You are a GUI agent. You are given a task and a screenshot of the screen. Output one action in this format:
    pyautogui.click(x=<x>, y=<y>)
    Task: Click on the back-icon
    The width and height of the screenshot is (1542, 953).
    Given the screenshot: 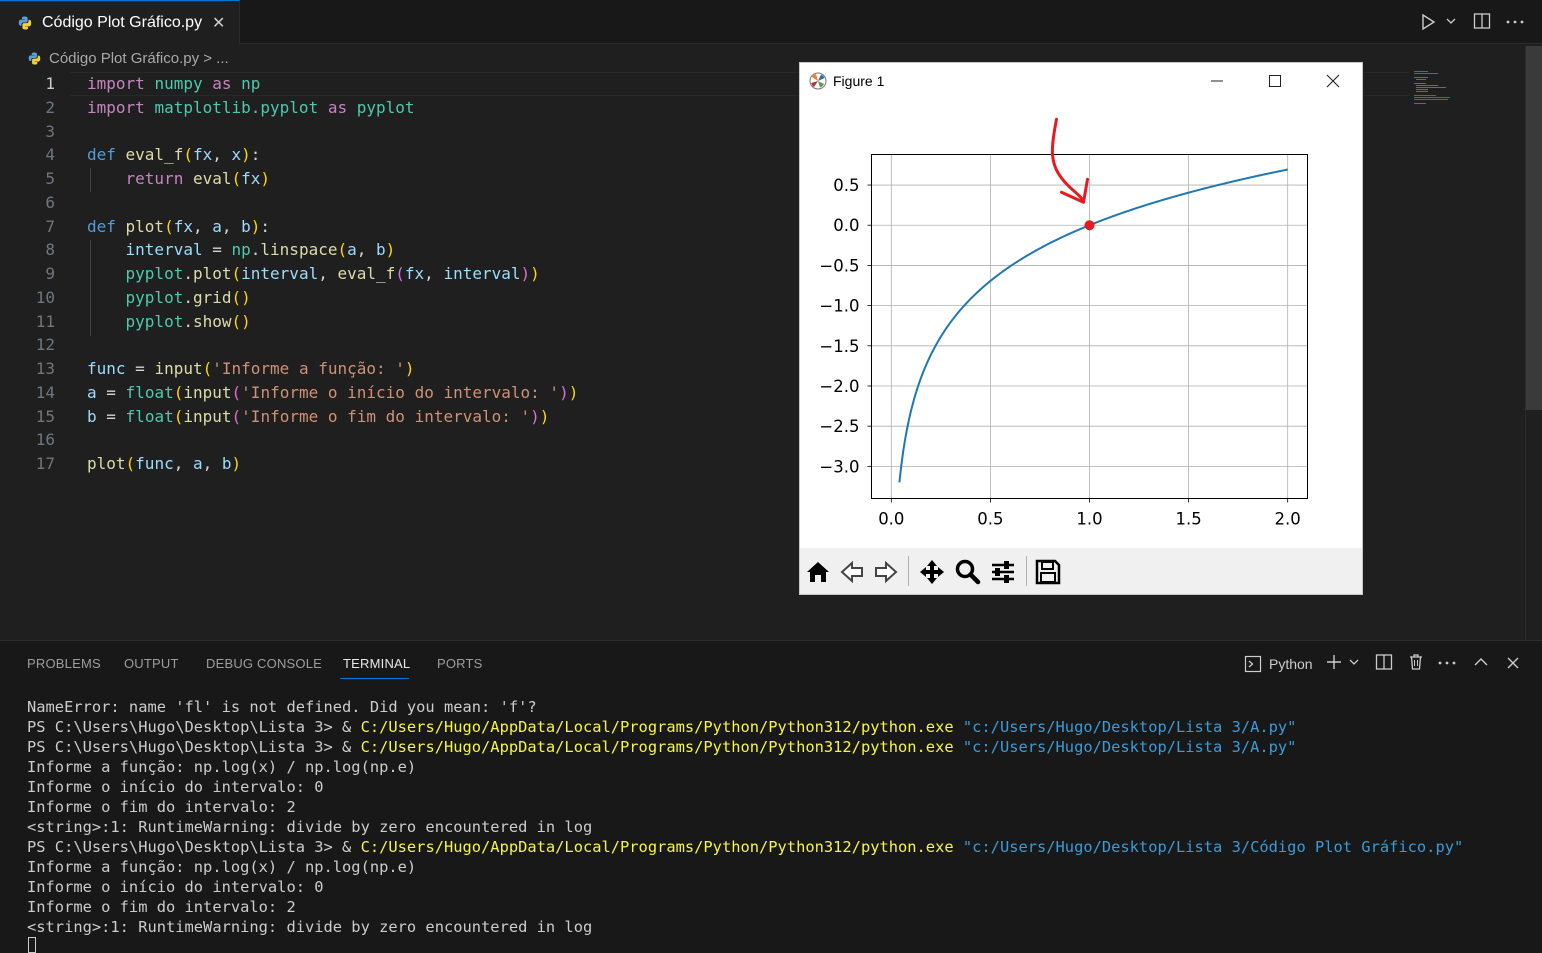 What is the action you would take?
    pyautogui.click(x=852, y=572)
    